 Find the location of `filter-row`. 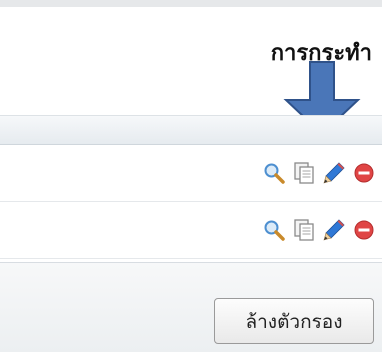

filter-row is located at coordinates (191, 130).